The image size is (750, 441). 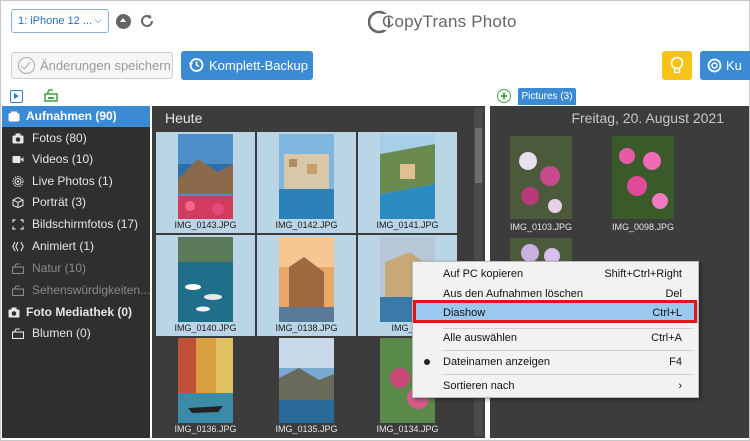 What do you see at coordinates (79, 312) in the screenshot?
I see `sidebar-item-label: Foto Mediathek (0)` at bounding box center [79, 312].